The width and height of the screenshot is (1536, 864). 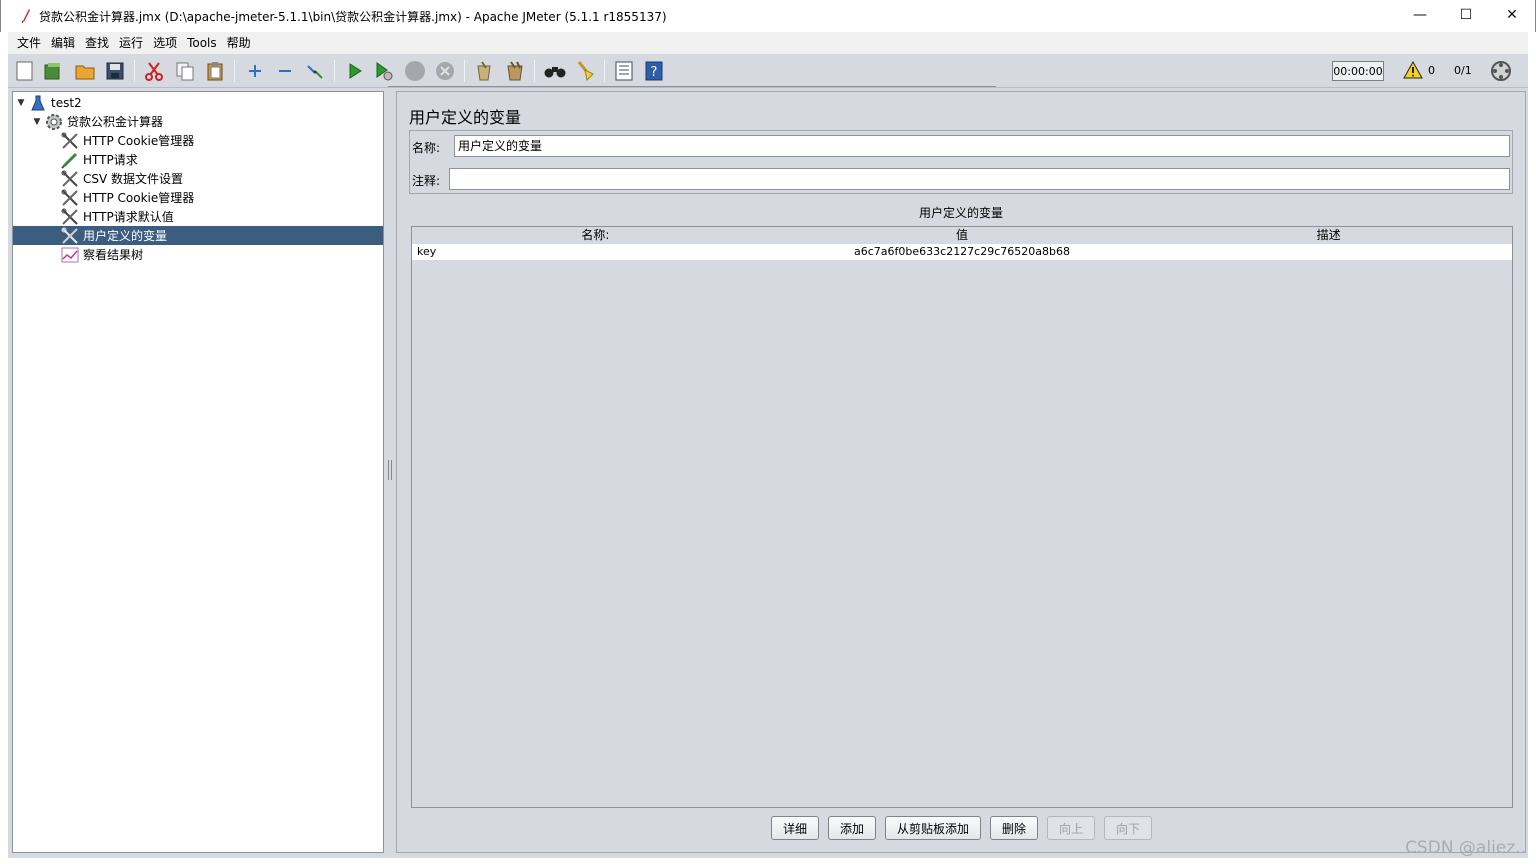 What do you see at coordinates (390, 473) in the screenshot?
I see `split-pane-divider` at bounding box center [390, 473].